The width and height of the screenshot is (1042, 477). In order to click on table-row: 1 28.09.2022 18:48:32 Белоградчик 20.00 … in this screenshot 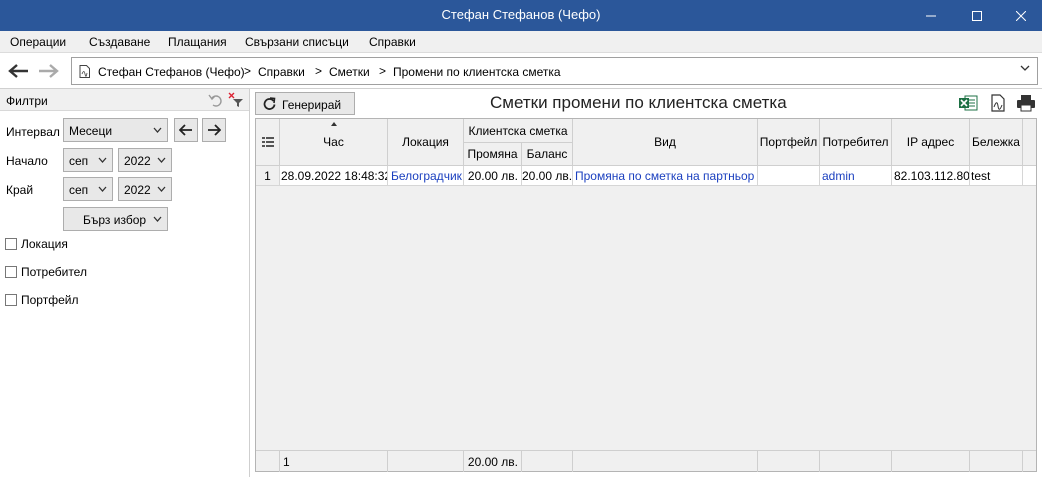, I will do `click(646, 176)`.